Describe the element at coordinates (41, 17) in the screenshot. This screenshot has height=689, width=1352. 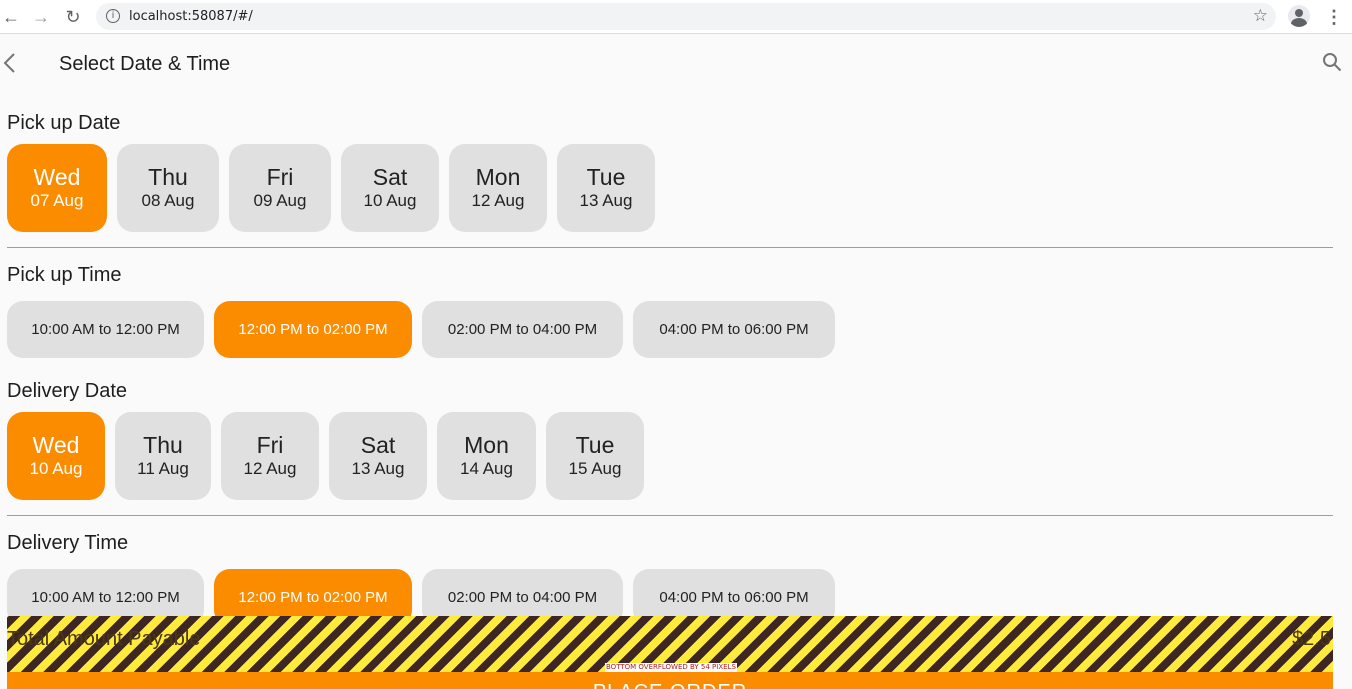
I see `browser-forward-icon: →` at that location.